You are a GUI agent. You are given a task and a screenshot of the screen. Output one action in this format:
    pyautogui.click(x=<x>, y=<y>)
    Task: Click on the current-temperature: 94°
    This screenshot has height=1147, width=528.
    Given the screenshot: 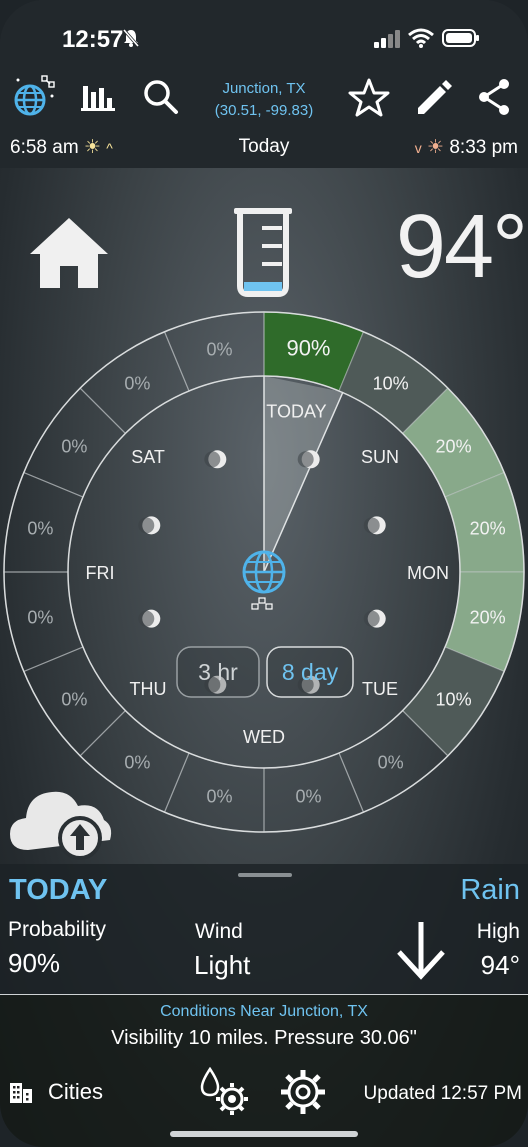 What is the action you would take?
    pyautogui.click(x=461, y=247)
    